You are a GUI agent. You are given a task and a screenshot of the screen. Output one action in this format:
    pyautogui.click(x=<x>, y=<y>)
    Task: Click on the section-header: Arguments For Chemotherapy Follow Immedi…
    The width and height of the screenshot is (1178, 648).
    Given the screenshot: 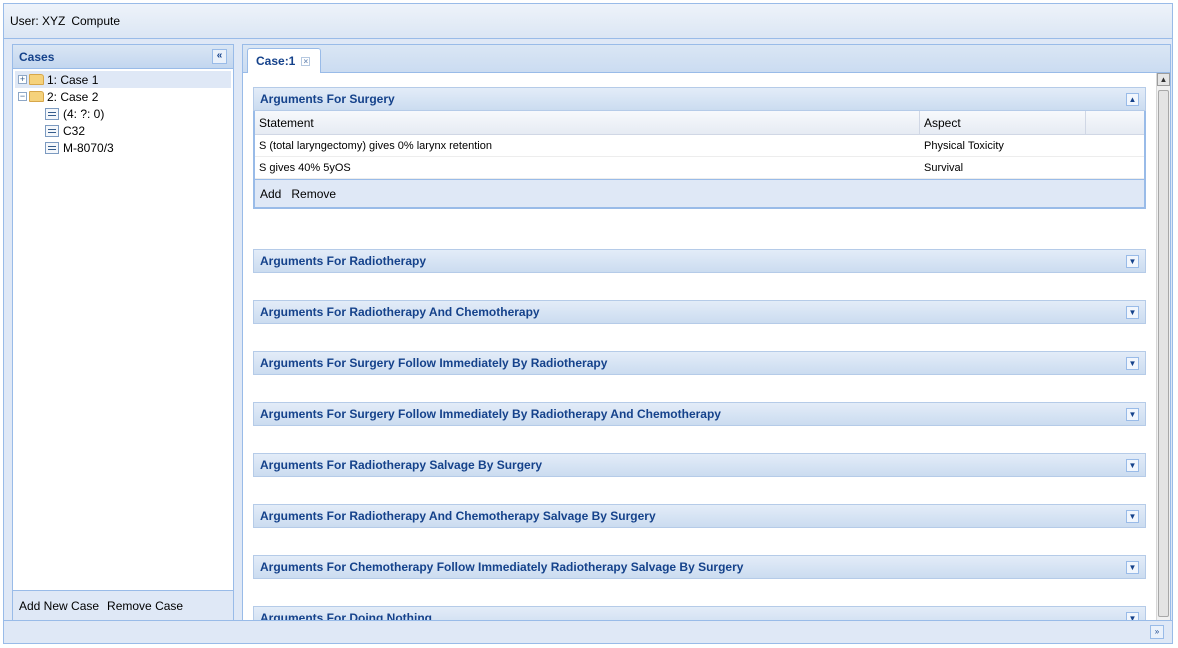 What is the action you would take?
    pyautogui.click(x=699, y=567)
    